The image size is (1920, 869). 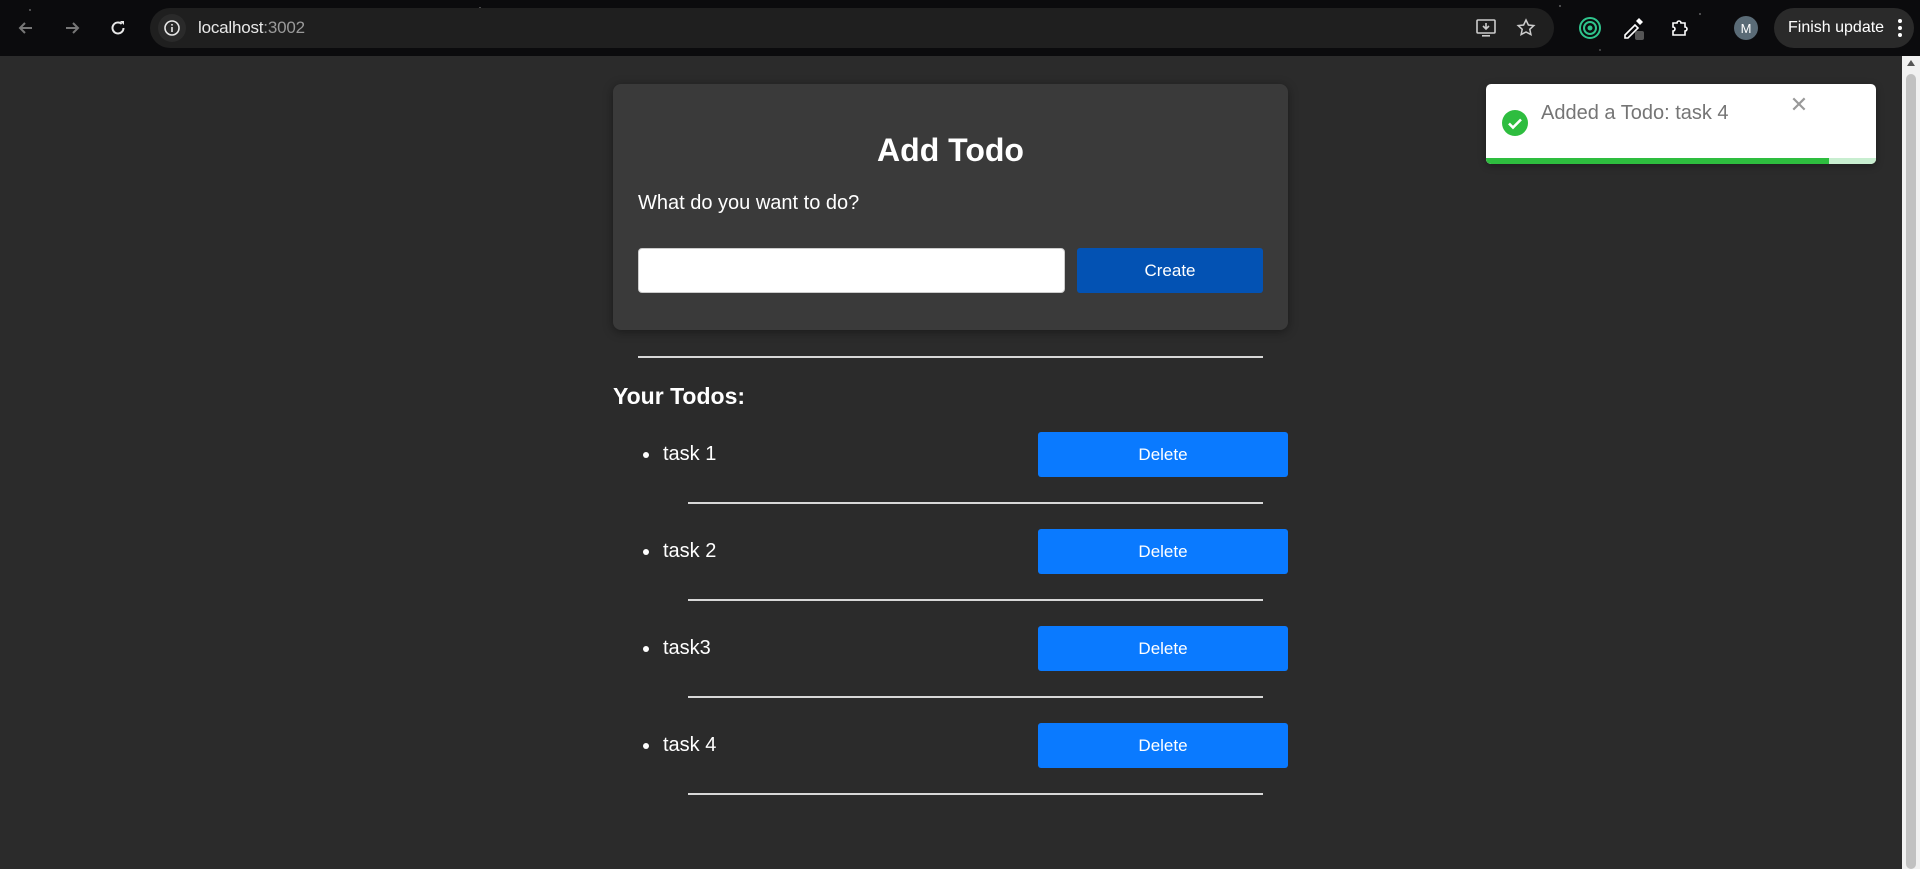 I want to click on extensions-button, so click(x=1680, y=28).